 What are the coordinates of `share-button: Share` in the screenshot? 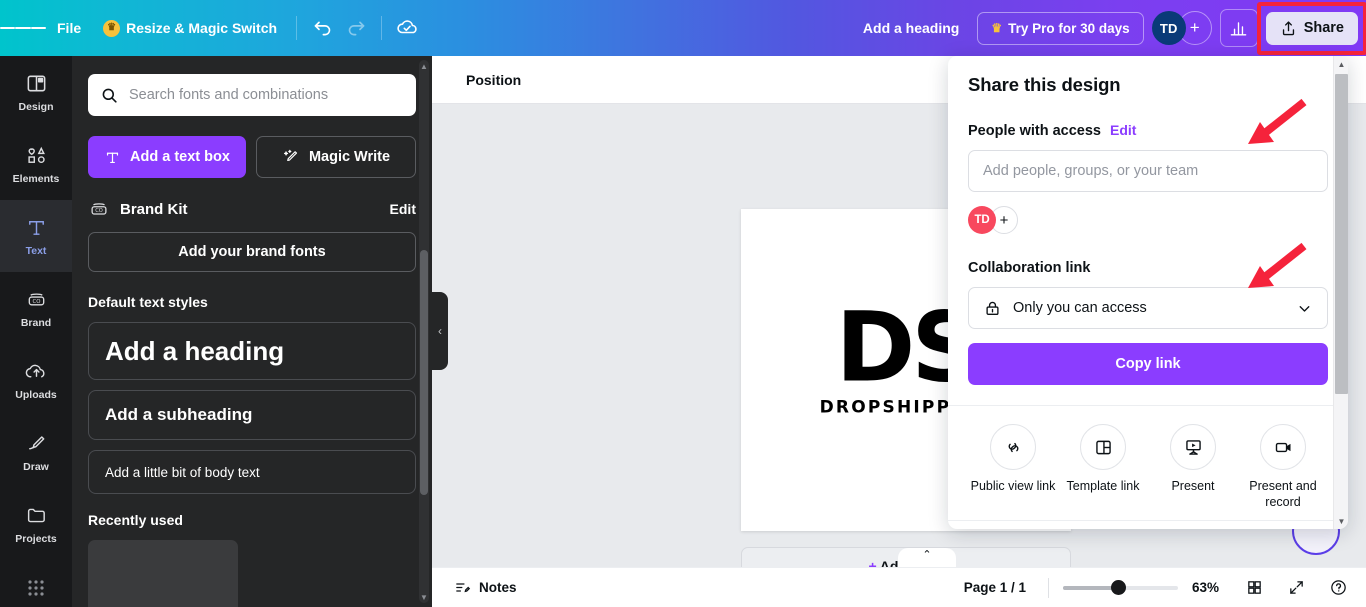 It's located at (1311, 28).